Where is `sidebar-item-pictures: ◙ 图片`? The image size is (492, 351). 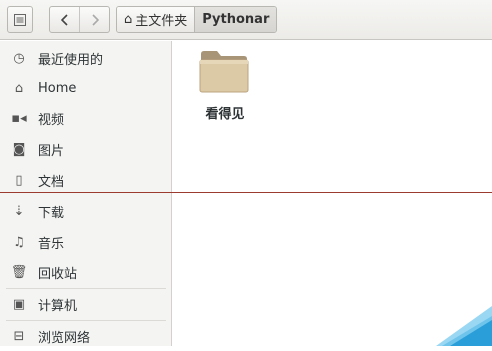 sidebar-item-pictures: ◙ 图片 is located at coordinates (85, 149).